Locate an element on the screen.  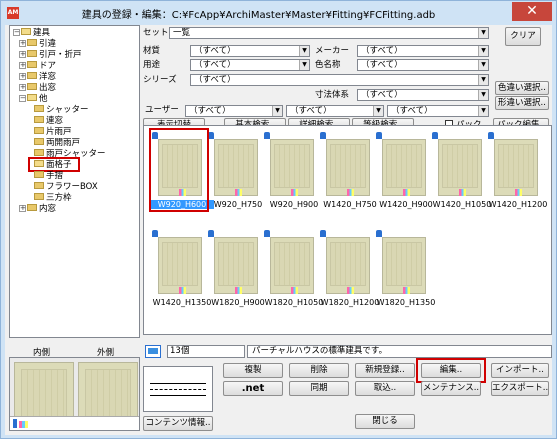
grid-item: W1820_H1200 is located at coordinates (348, 269).